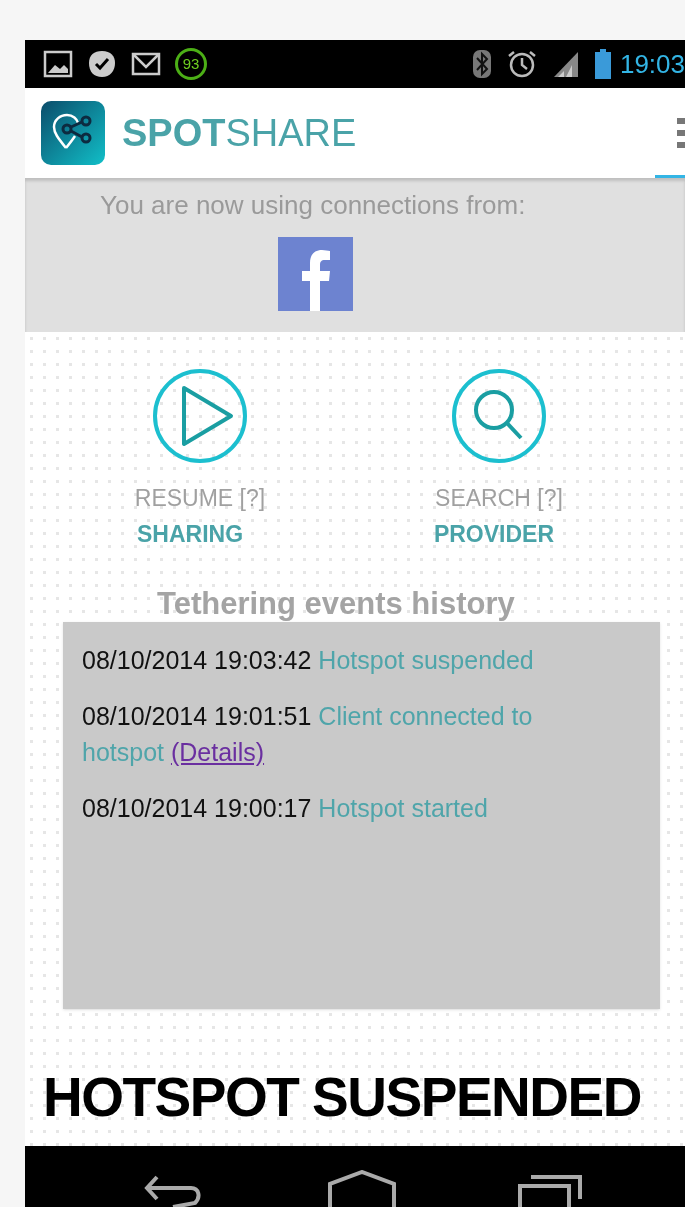 The image size is (685, 1207). Describe the element at coordinates (190, 534) in the screenshot. I see `action-caption: SHARING` at that location.